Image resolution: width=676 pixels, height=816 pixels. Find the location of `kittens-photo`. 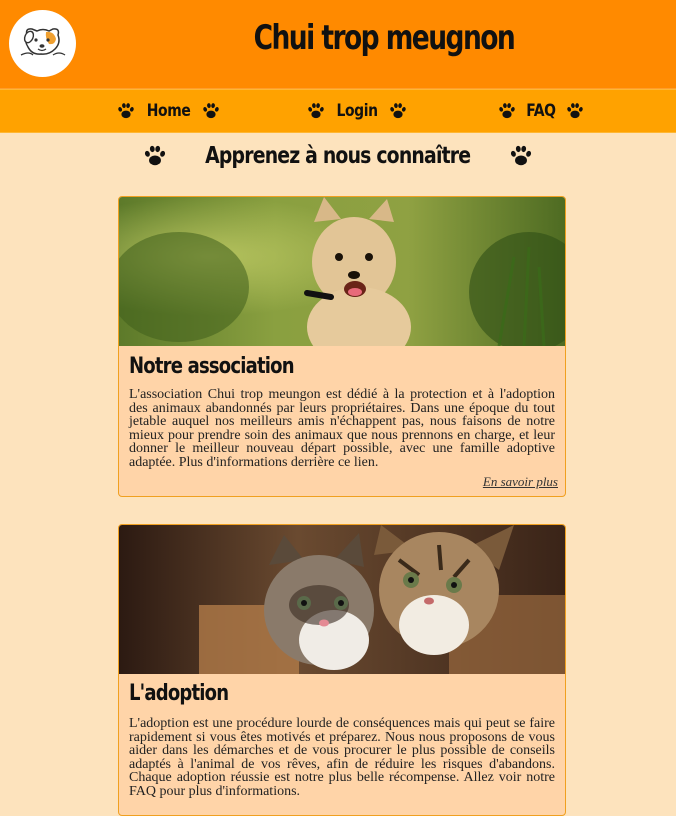

kittens-photo is located at coordinates (342, 599).